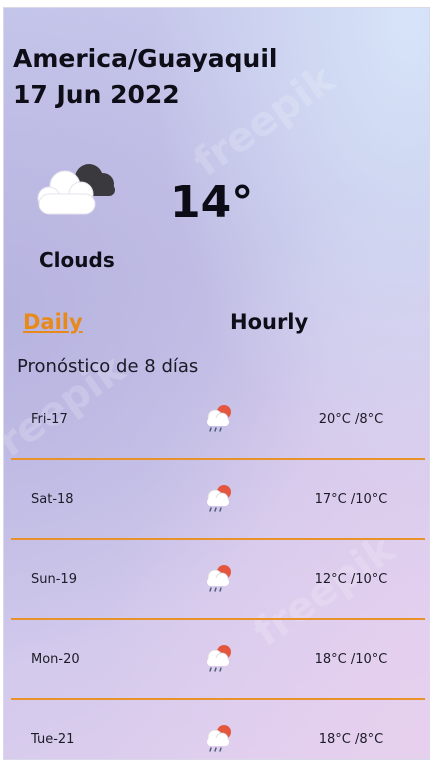 The image size is (436, 765). I want to click on forecast-day: Sat-18, so click(52, 499).